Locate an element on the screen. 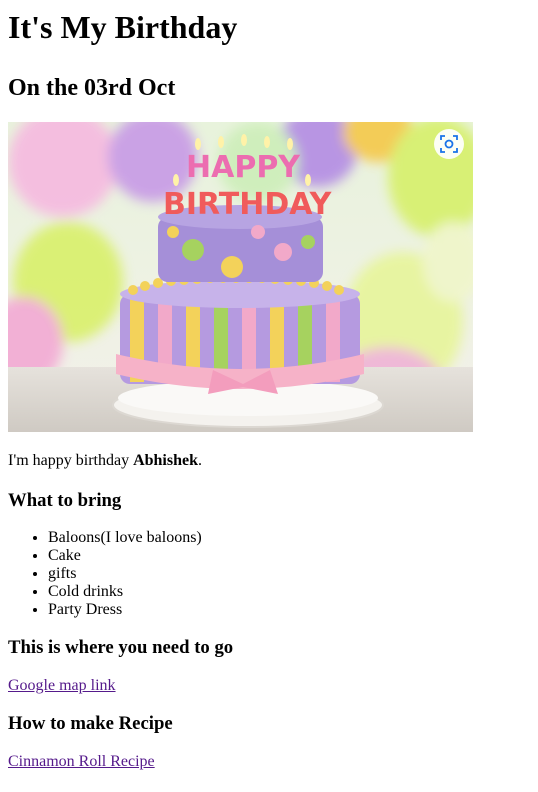  cake-text-birthday: BIRTHDAY is located at coordinates (248, 204).